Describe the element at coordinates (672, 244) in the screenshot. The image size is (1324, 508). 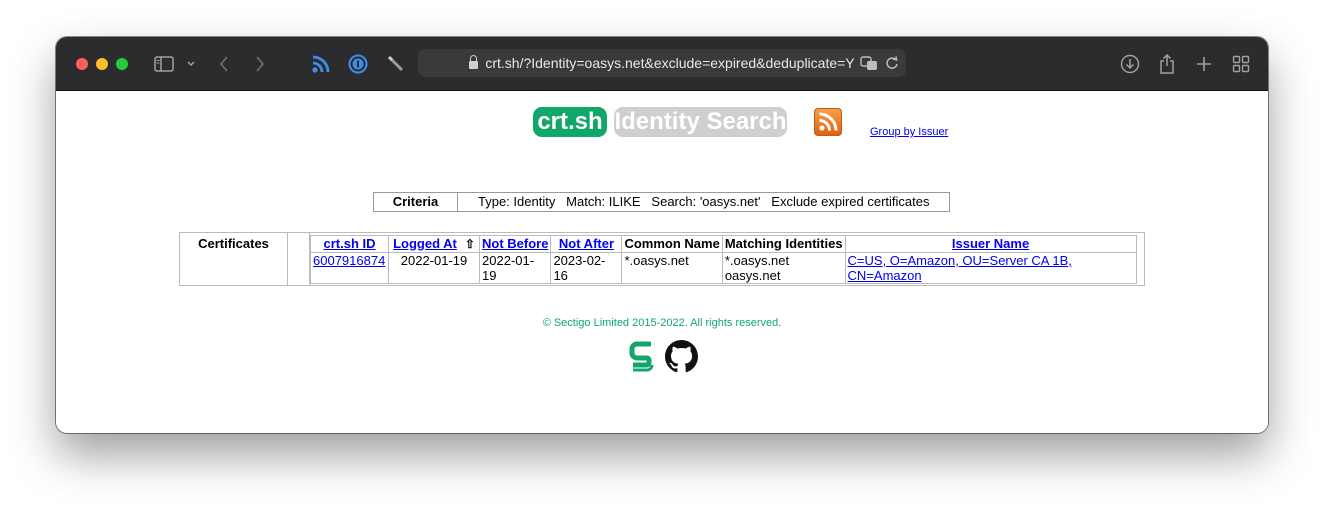
I see `column-common-name: Common Name` at that location.